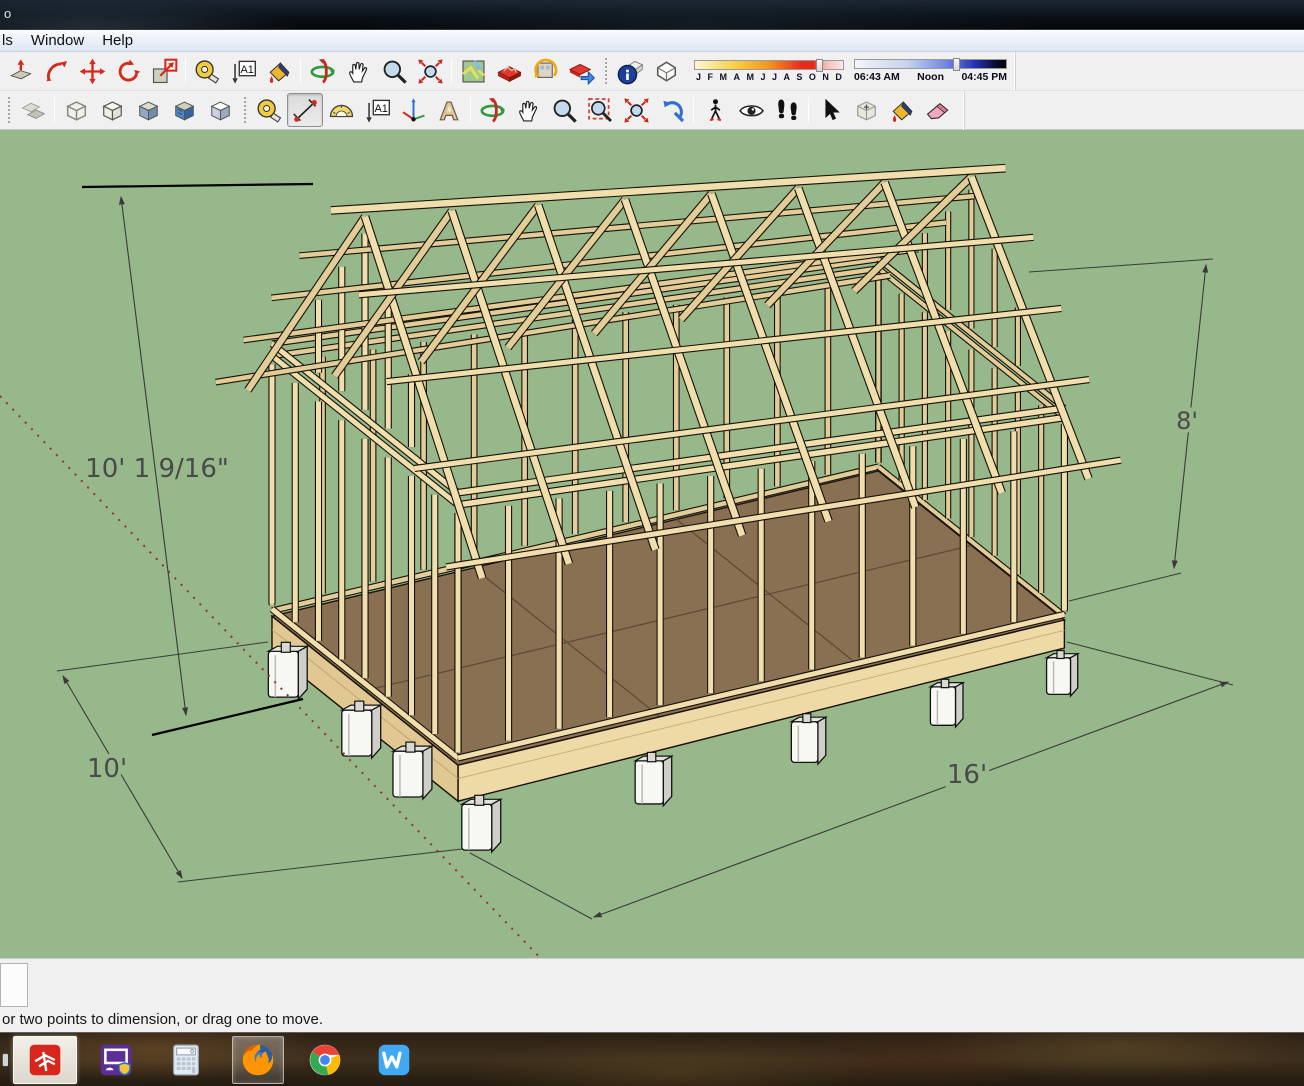 The image size is (1304, 1086). What do you see at coordinates (76, 110) in the screenshot?
I see `wireframe-button` at bounding box center [76, 110].